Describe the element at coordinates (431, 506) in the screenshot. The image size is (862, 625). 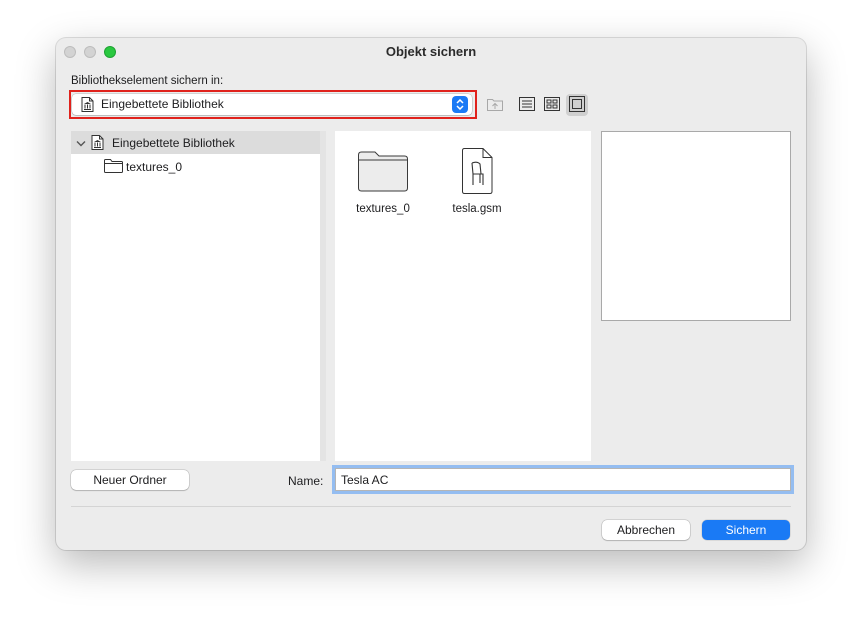
I see `footer-divider` at that location.